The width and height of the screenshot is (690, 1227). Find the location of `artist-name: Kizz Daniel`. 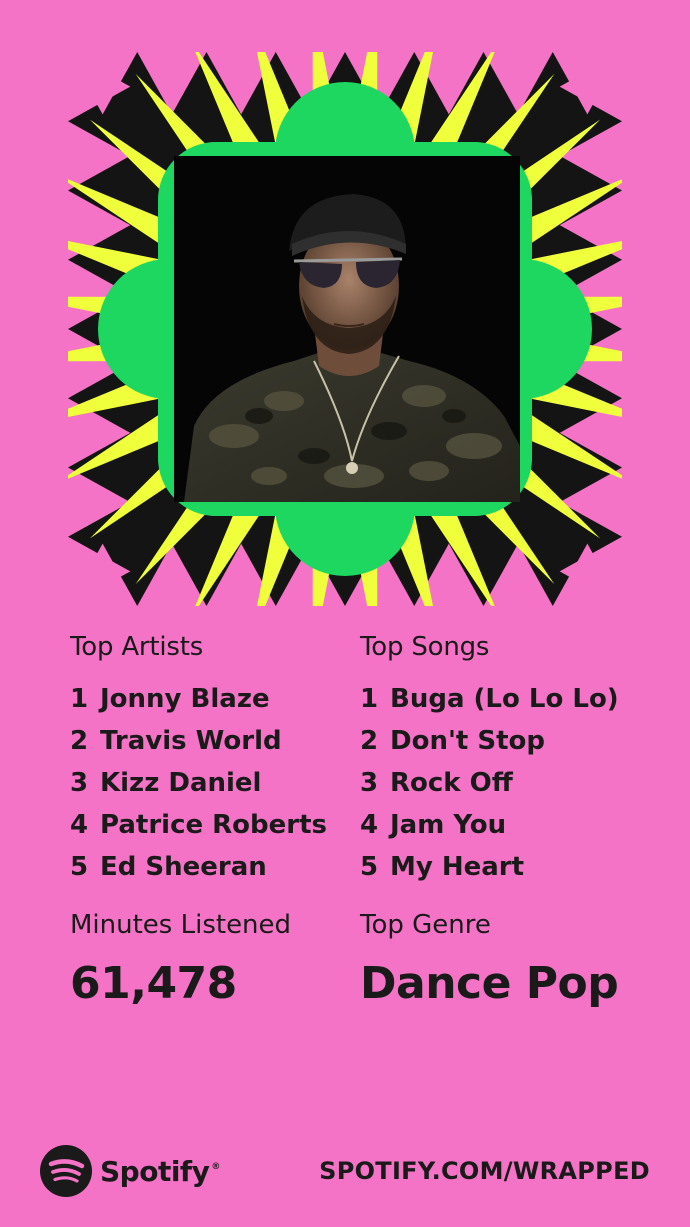

artist-name: Kizz Daniel is located at coordinates (181, 783).